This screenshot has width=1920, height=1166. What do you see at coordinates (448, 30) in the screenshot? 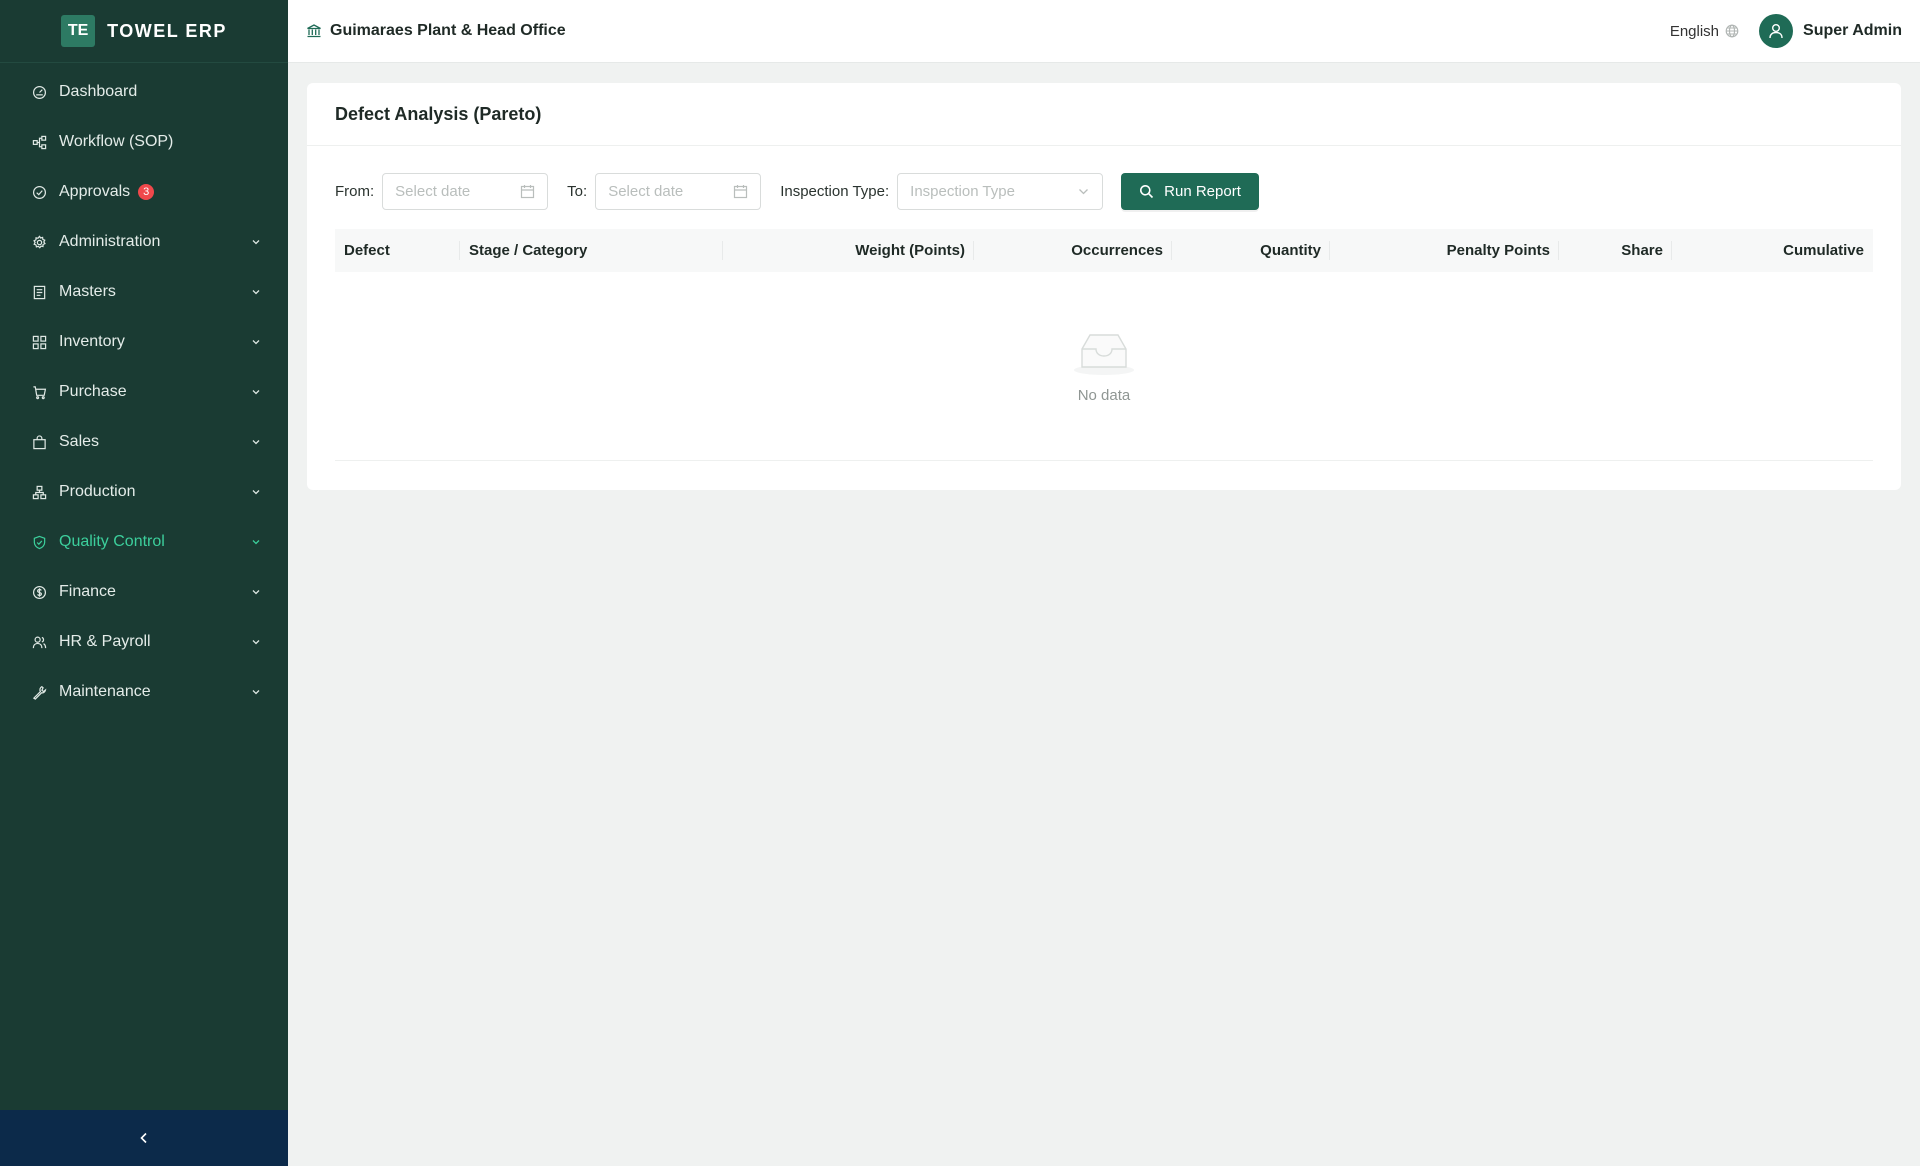
I see `plant-name: Guimaraes Plant & Head Office` at bounding box center [448, 30].